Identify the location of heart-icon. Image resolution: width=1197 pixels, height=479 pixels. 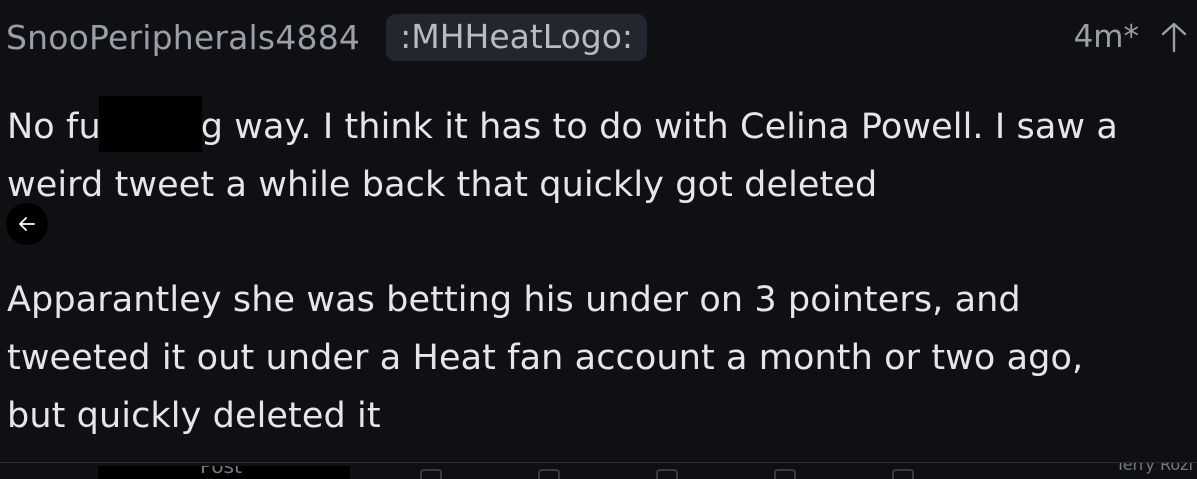
(667, 474).